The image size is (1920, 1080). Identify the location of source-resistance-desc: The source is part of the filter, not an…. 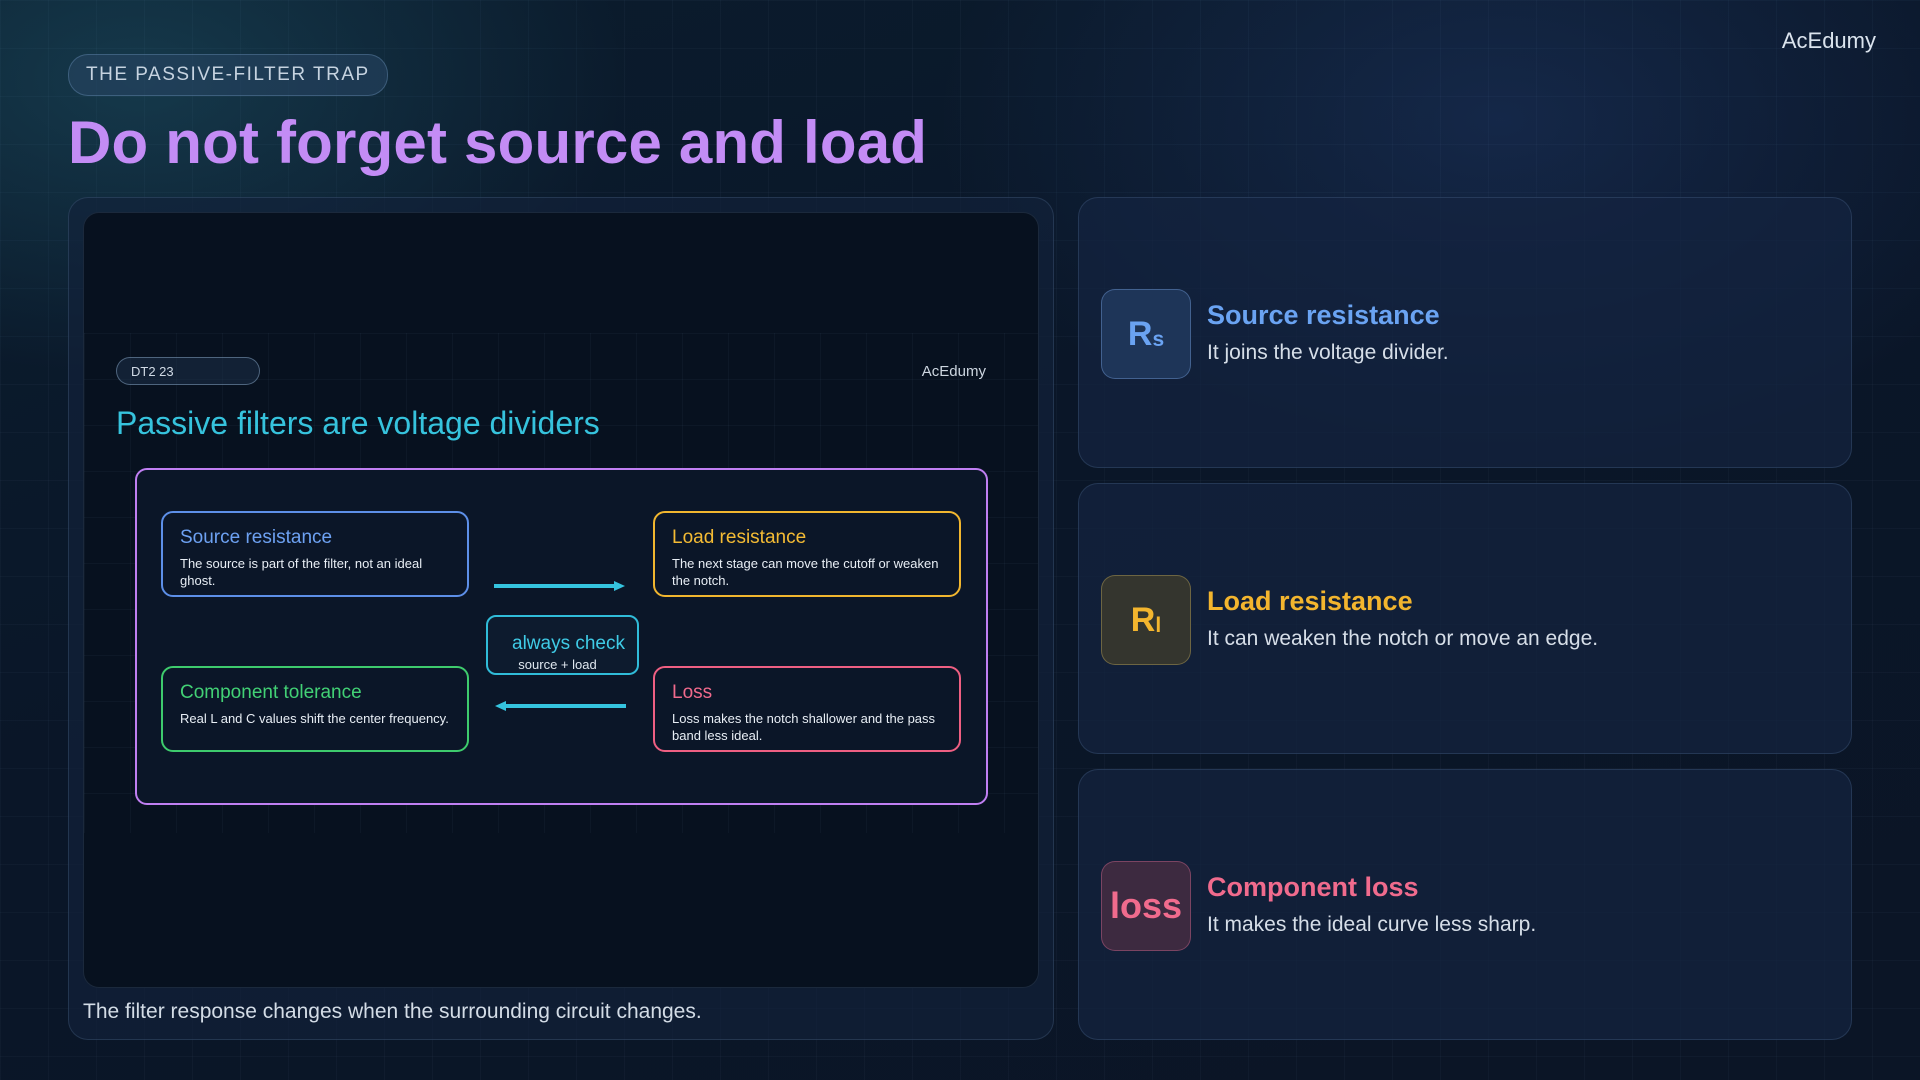
(301, 572).